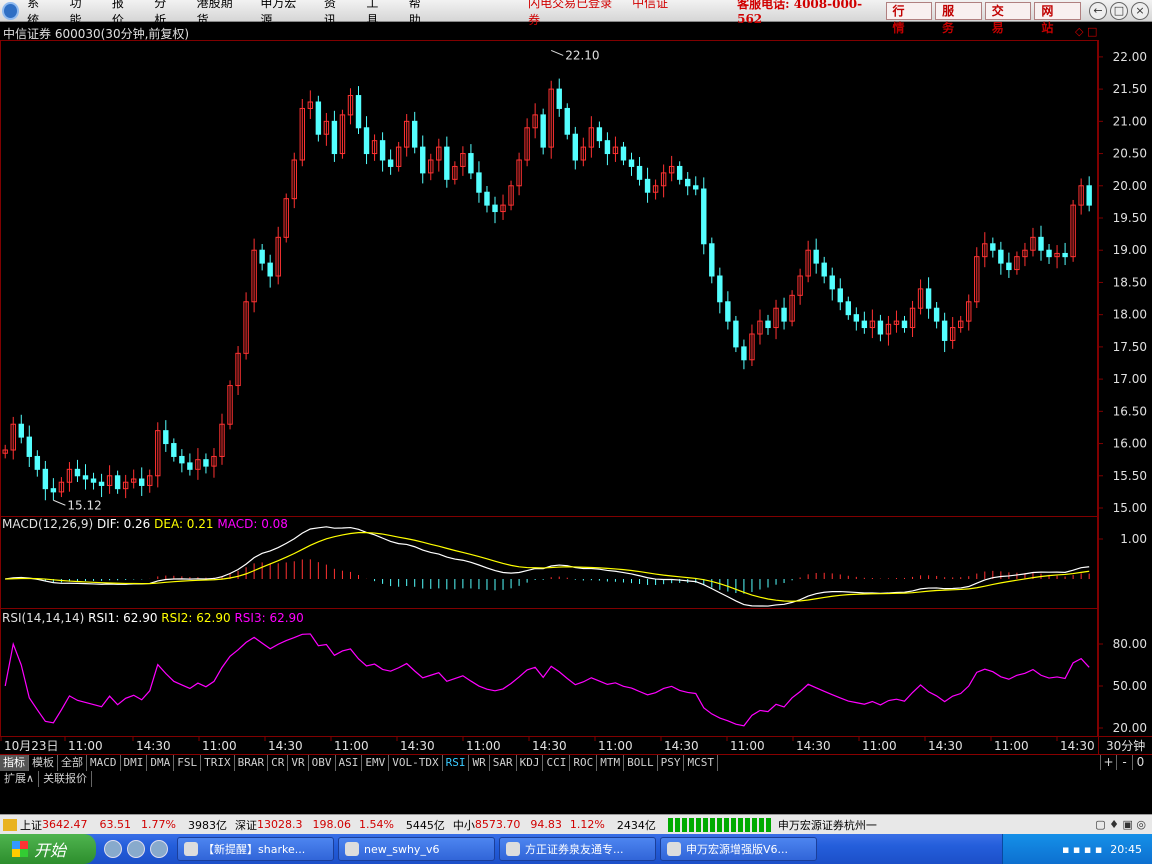  Describe the element at coordinates (416, 763) in the screenshot. I see `tab-vol-tdx: VOL-TDX` at that location.